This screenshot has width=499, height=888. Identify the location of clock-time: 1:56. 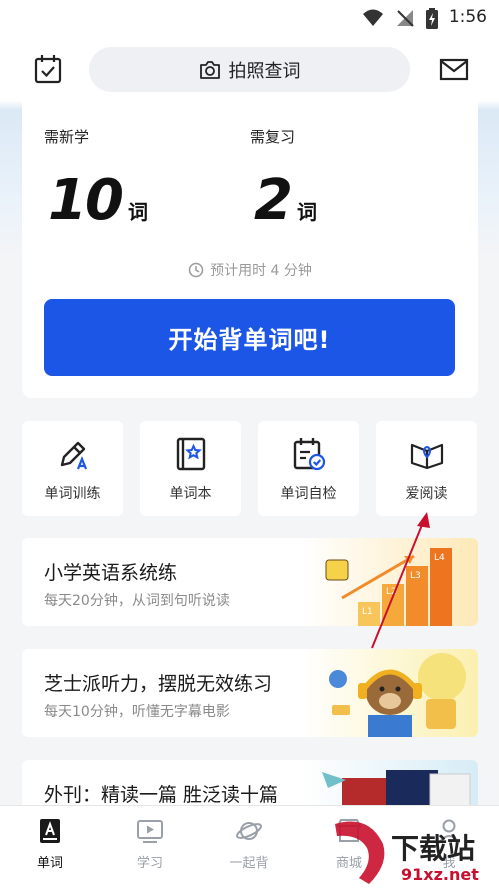
(467, 17).